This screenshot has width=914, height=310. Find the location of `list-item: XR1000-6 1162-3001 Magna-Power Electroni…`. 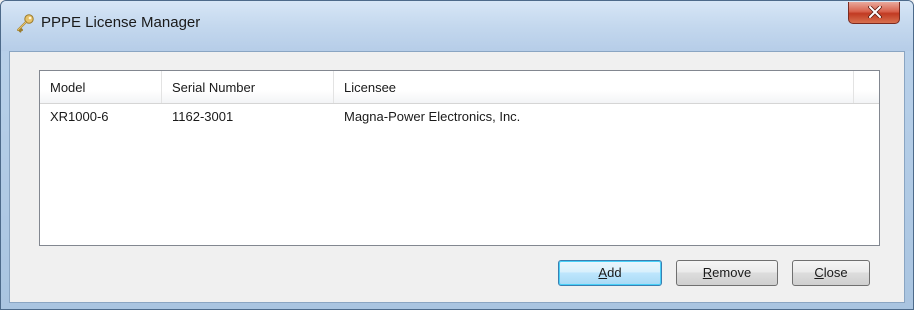

list-item: XR1000-6 1162-3001 Magna-Power Electroni… is located at coordinates (459, 117).